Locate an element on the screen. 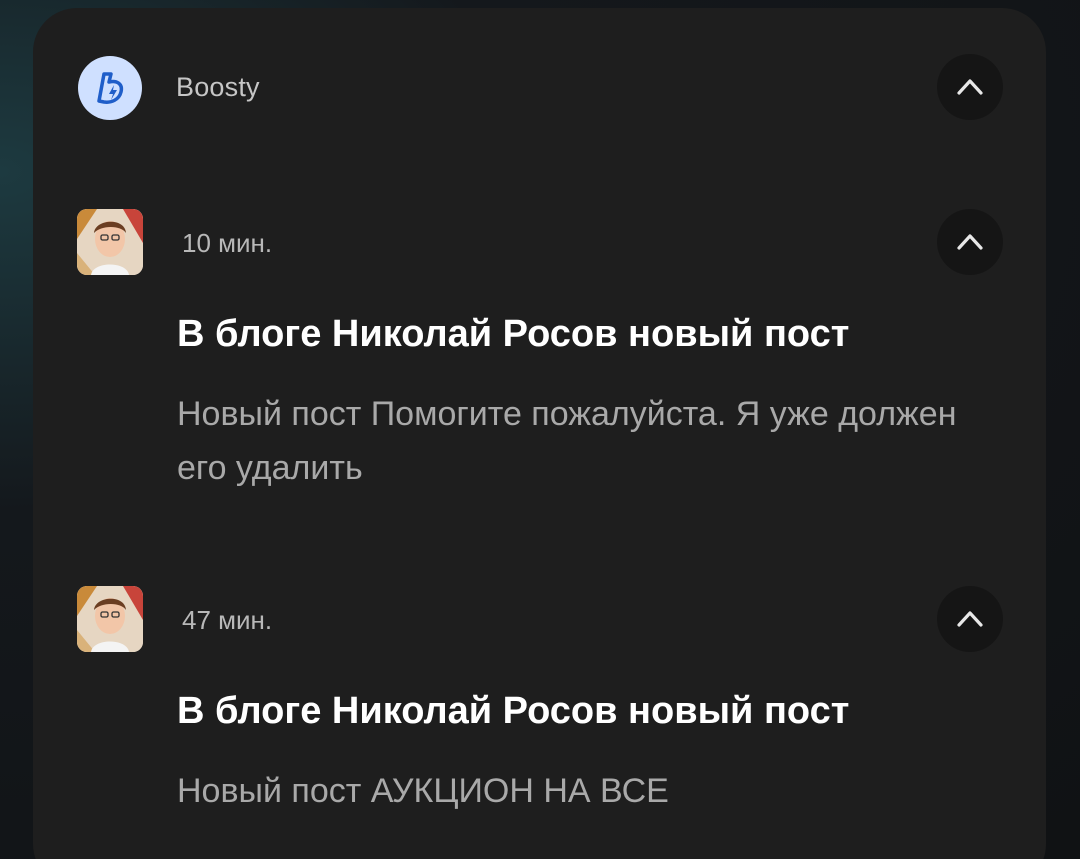 This screenshot has height=859, width=1080. boosty-logo-glyph is located at coordinates (110, 88).